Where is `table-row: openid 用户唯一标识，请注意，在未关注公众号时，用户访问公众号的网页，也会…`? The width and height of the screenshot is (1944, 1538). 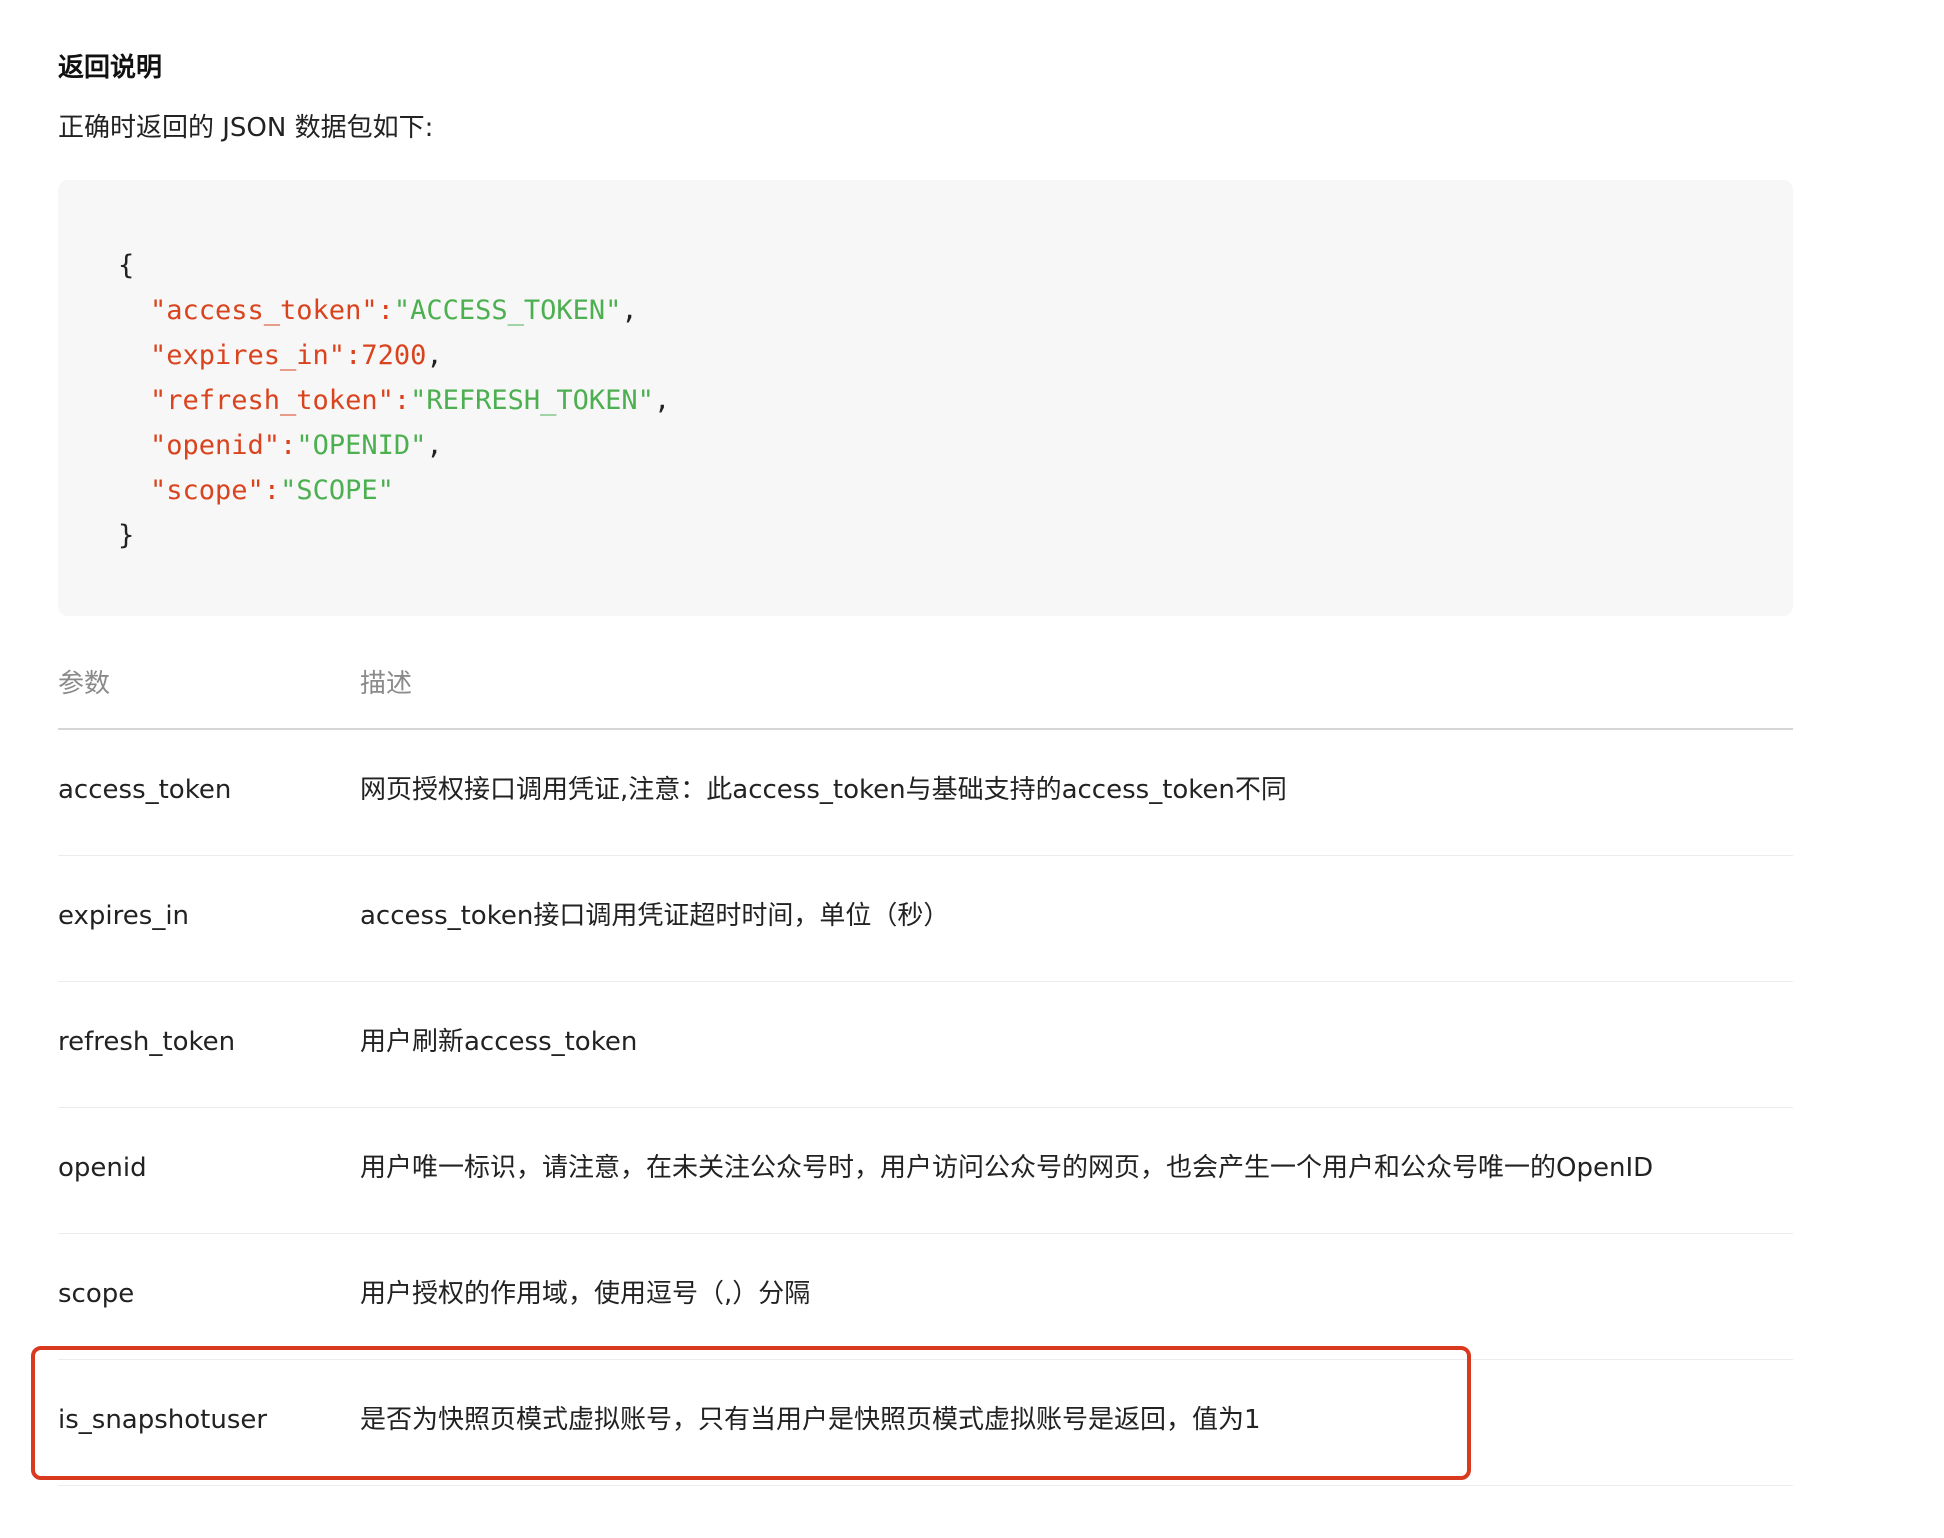
table-row: openid 用户唯一标识，请注意，在未关注公众号时，用户访问公众号的网页，也会… is located at coordinates (925, 1171).